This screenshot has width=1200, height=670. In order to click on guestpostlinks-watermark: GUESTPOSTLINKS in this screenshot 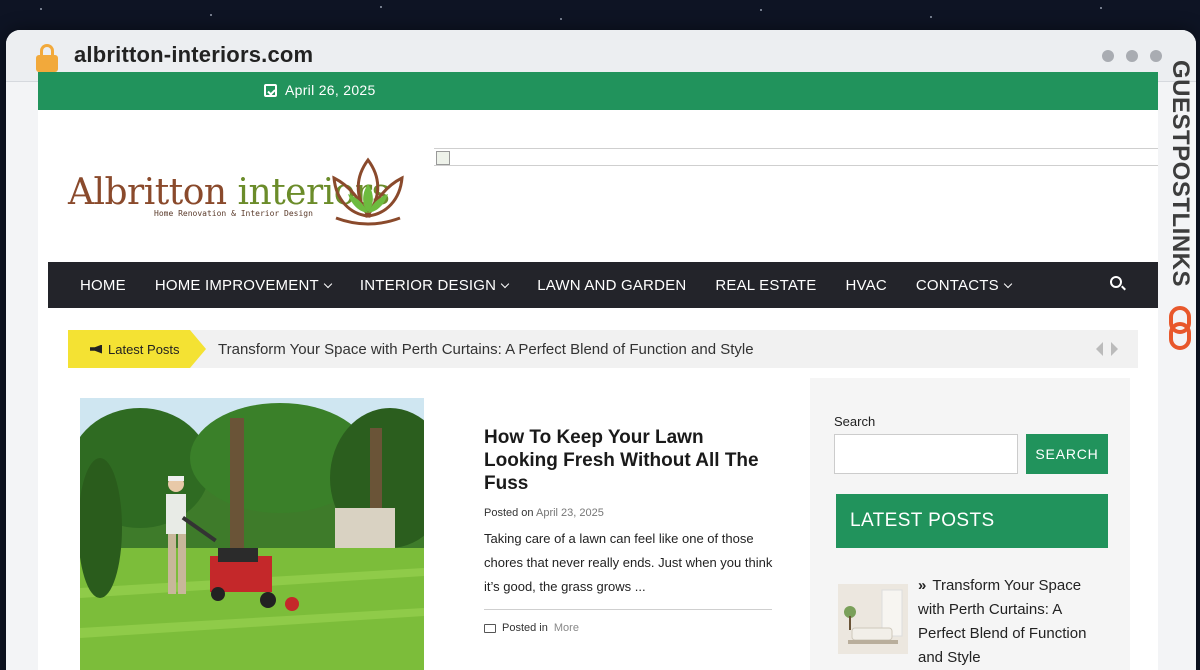, I will do `click(1182, 210)`.